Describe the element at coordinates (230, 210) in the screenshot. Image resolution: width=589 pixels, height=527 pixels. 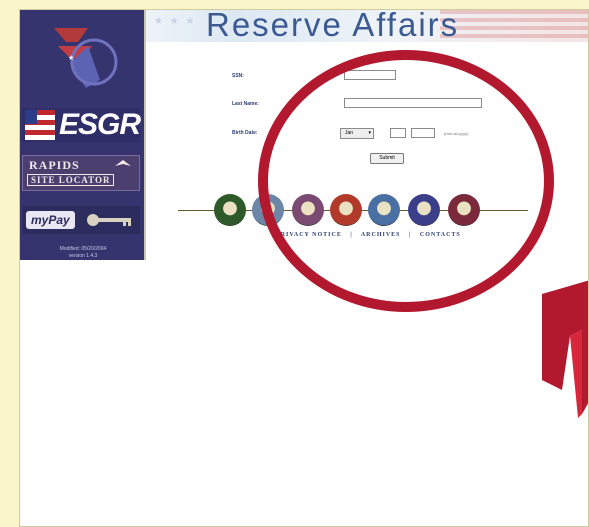
I see `army-seal-icon` at that location.